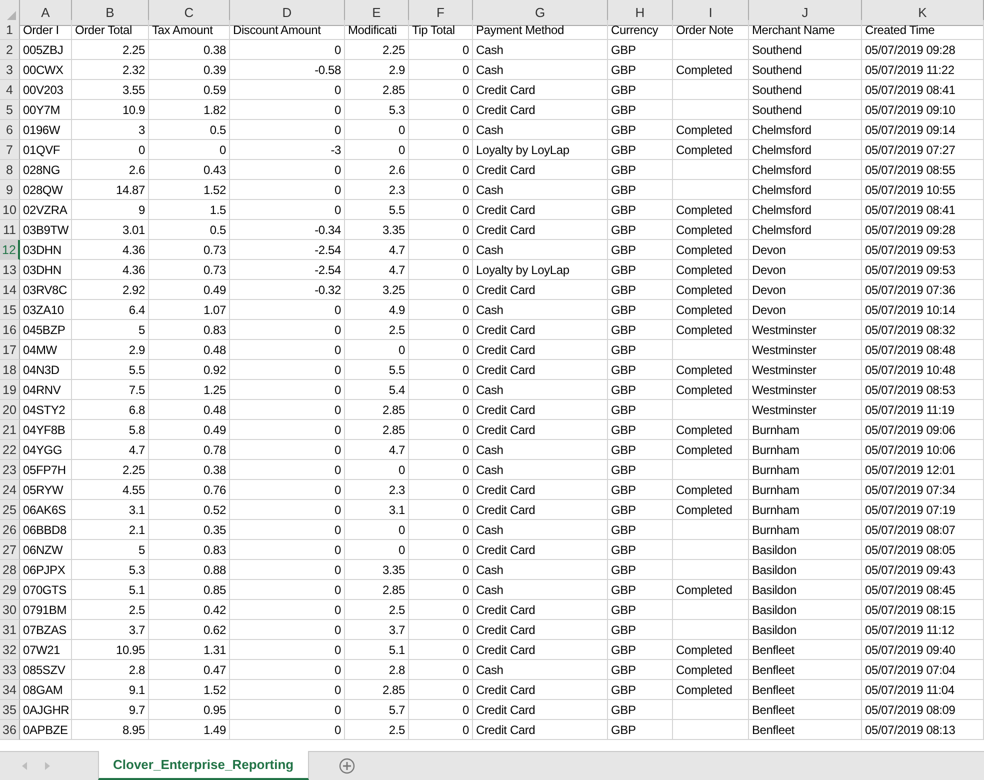 The image size is (984, 780). Describe the element at coordinates (377, 610) in the screenshot. I see `table-cell: 2.5` at that location.